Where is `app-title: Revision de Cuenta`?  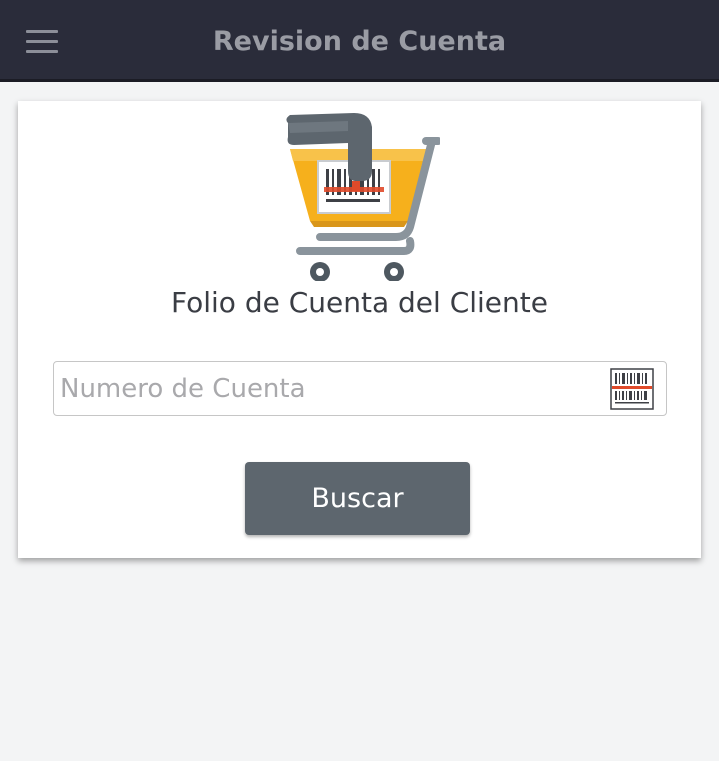
app-title: Revision de Cuenta is located at coordinates (359, 41).